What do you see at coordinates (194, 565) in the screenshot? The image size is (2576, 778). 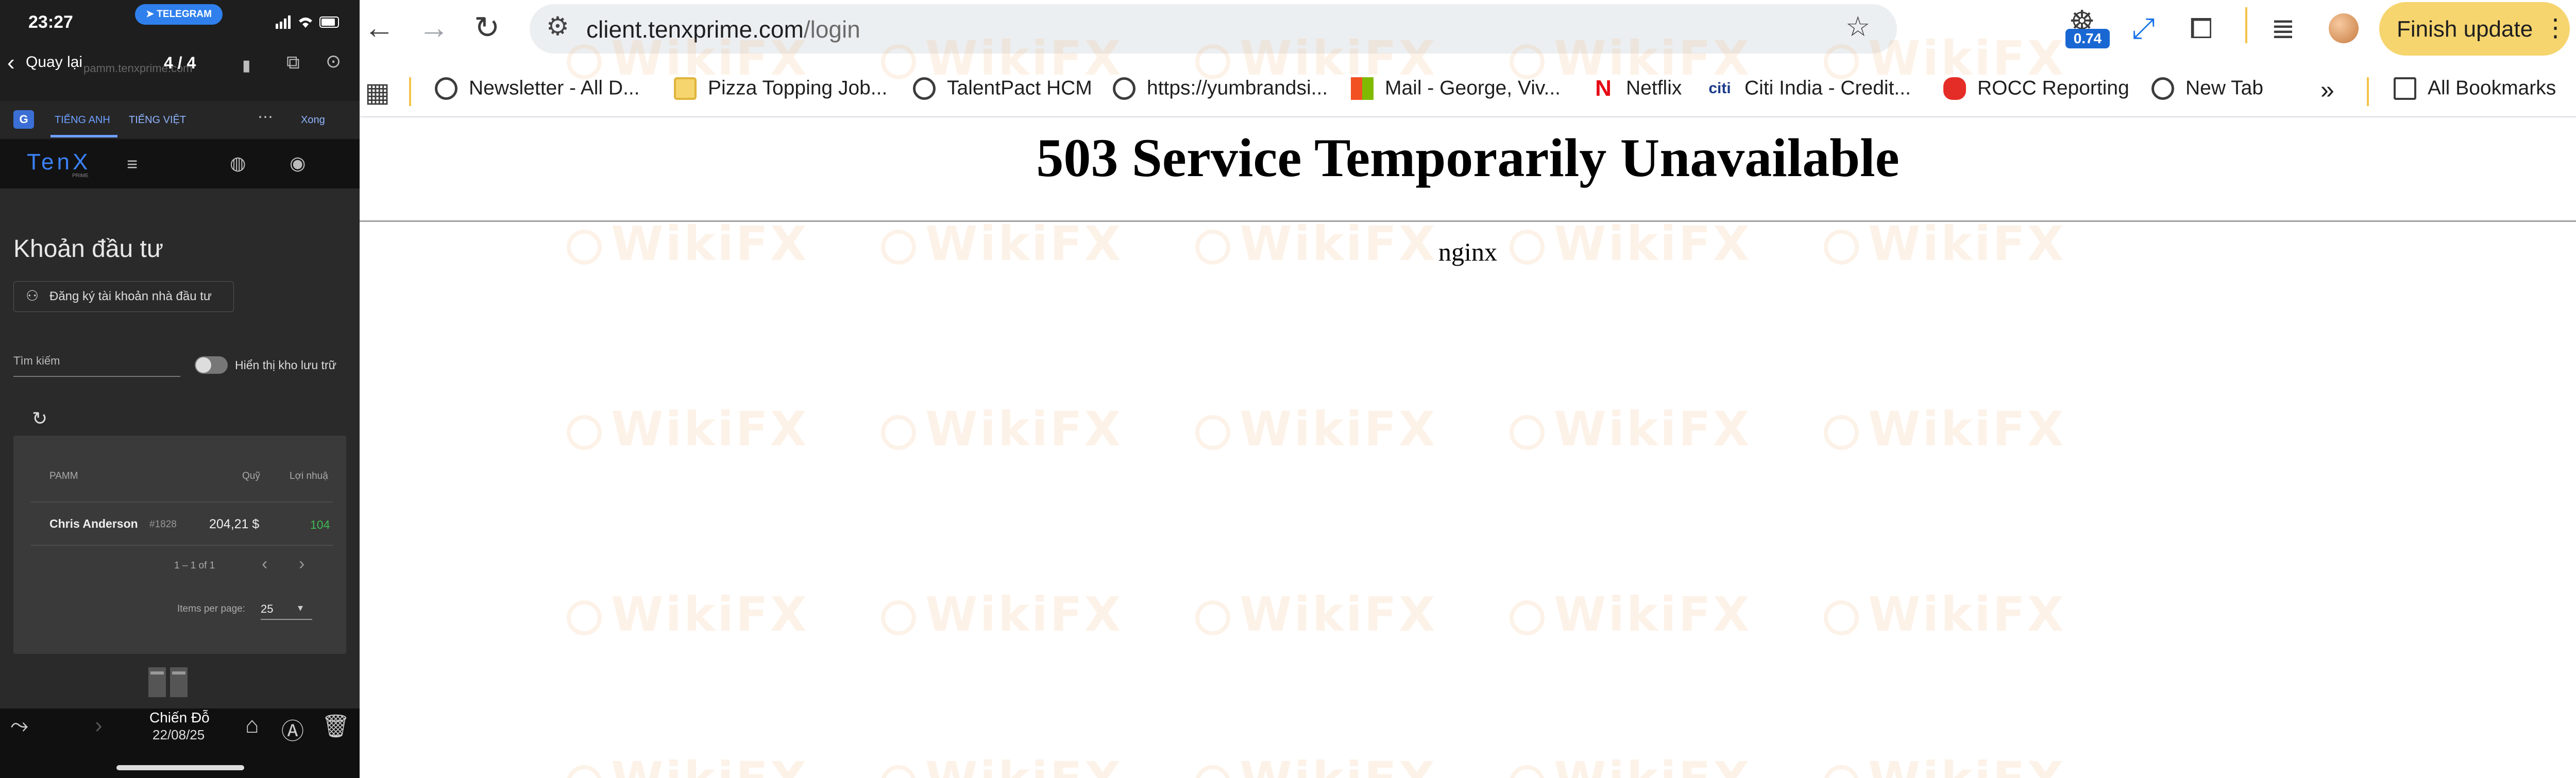 I see `pagination-range: 1 – 1 of 1` at bounding box center [194, 565].